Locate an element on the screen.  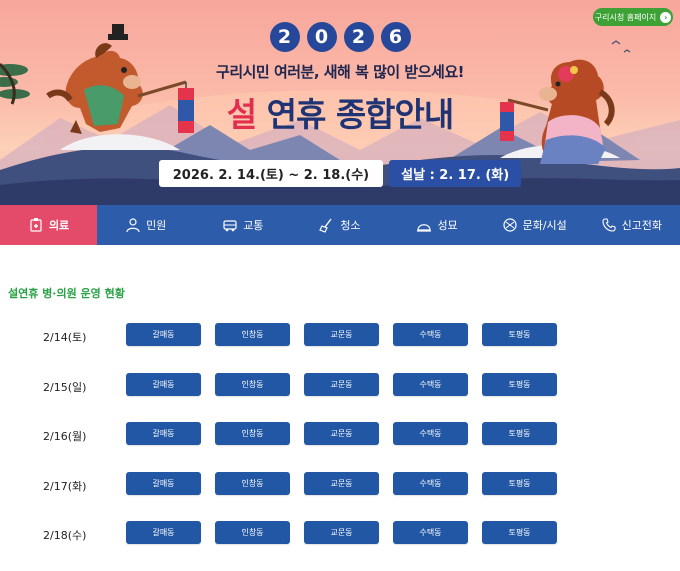
title-rest: 연휴 종합안내 is located at coordinates (360, 114).